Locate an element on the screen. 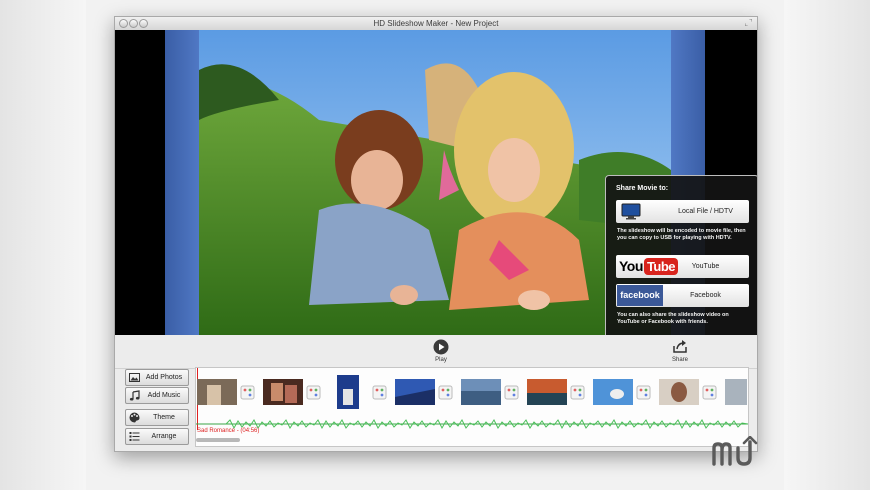  facebook-share-button: facebook Facebook is located at coordinates (682, 295).